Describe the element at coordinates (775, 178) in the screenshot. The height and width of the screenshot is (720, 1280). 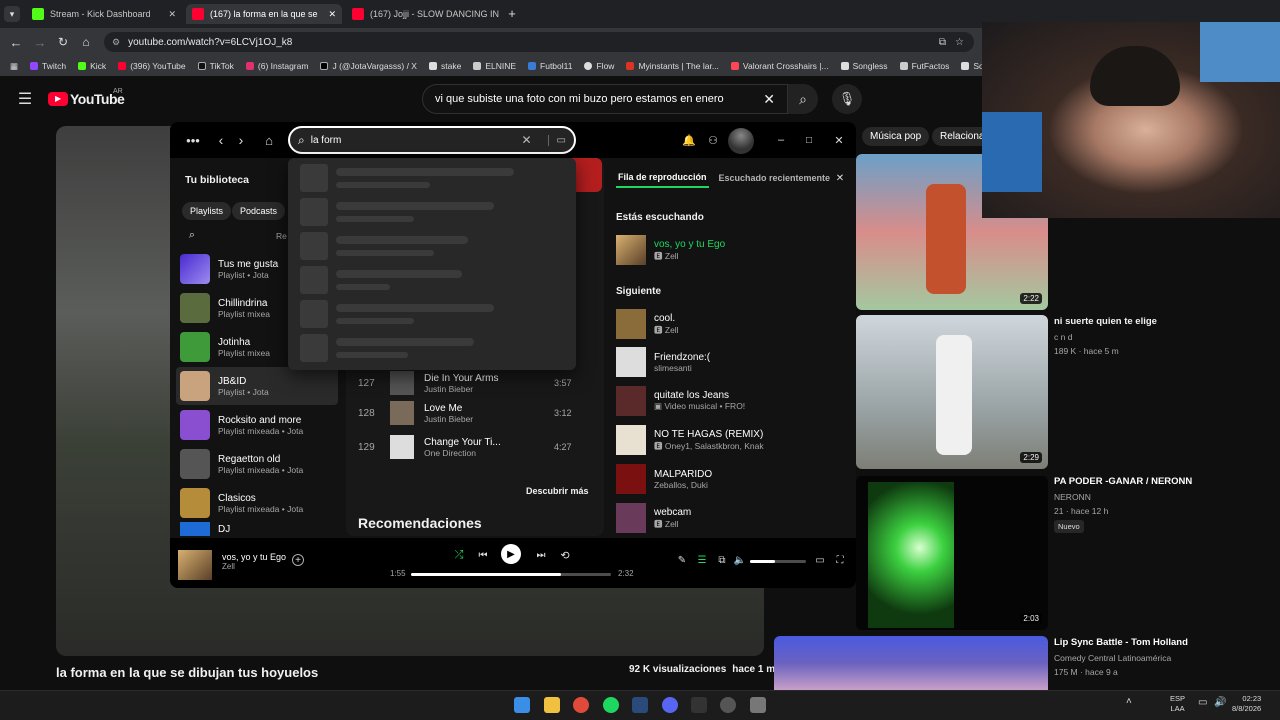
I see `tab-recent: Escuchado recientemente` at that location.